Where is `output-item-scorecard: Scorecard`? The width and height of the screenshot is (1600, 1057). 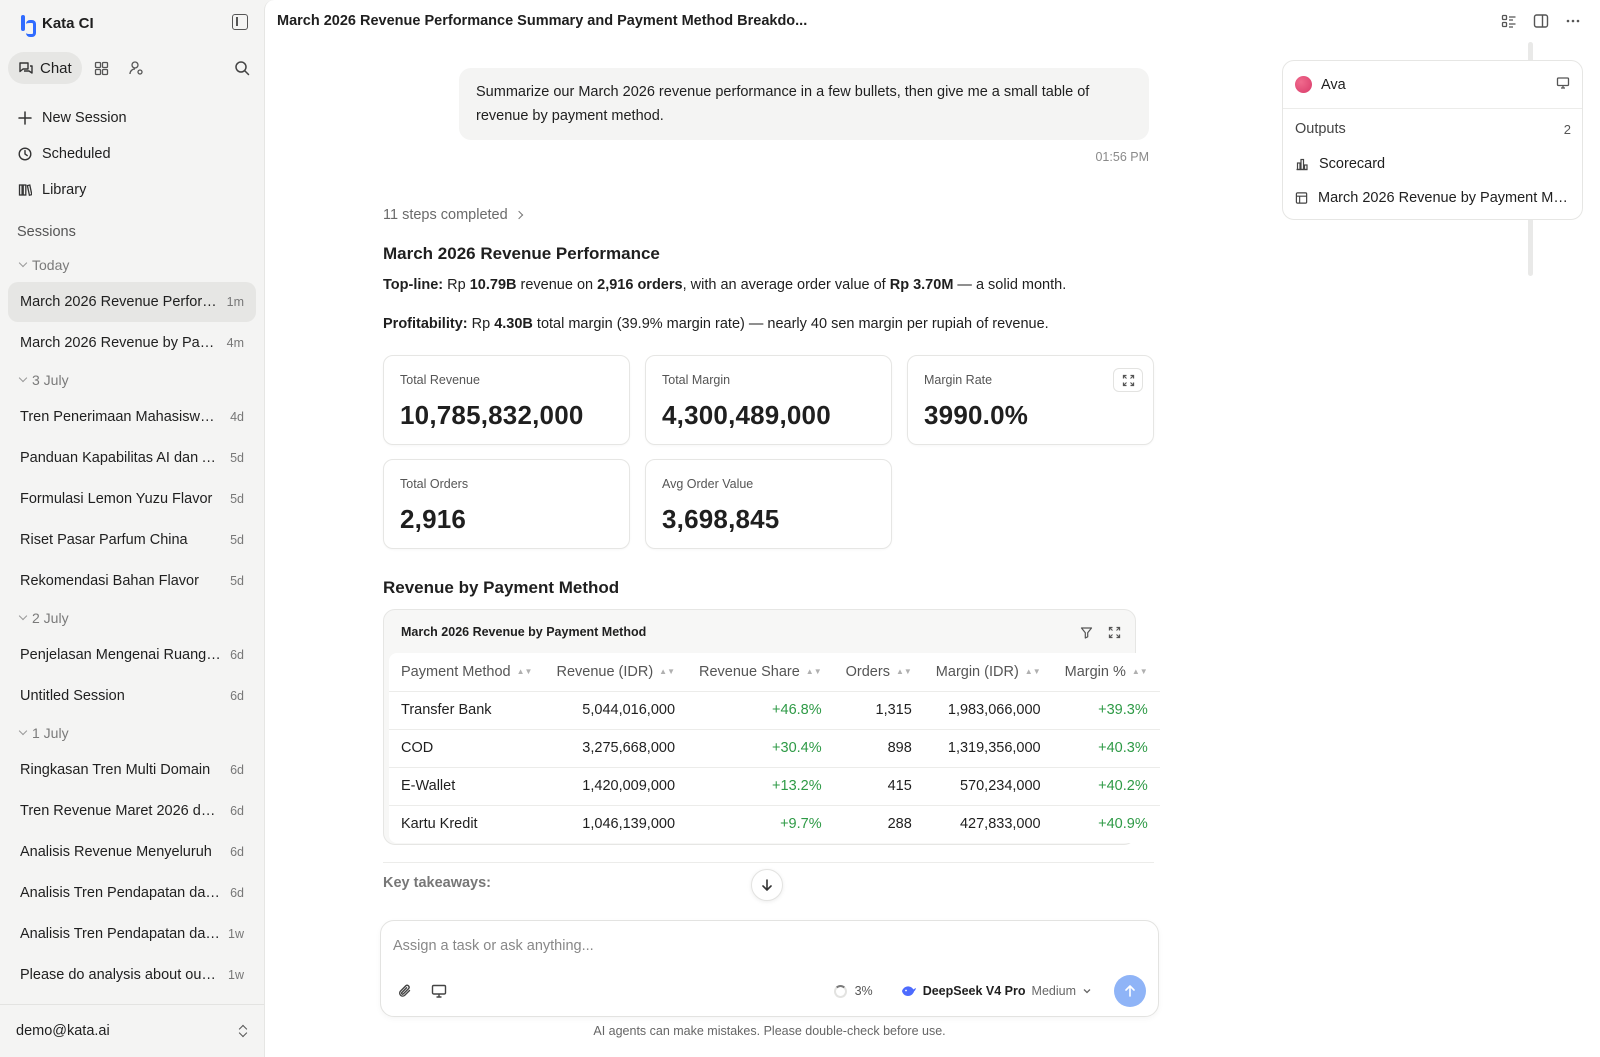 output-item-scorecard: Scorecard is located at coordinates (1433, 164).